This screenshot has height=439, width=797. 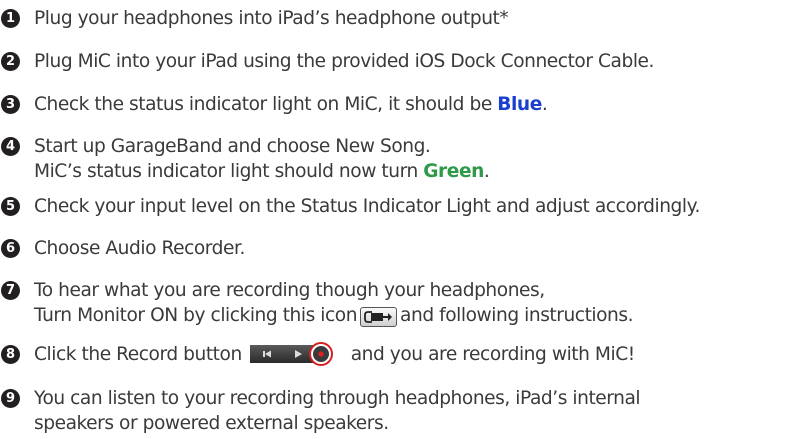 What do you see at coordinates (517, 315) in the screenshot?
I see `step-text-part: and following instructions.` at bounding box center [517, 315].